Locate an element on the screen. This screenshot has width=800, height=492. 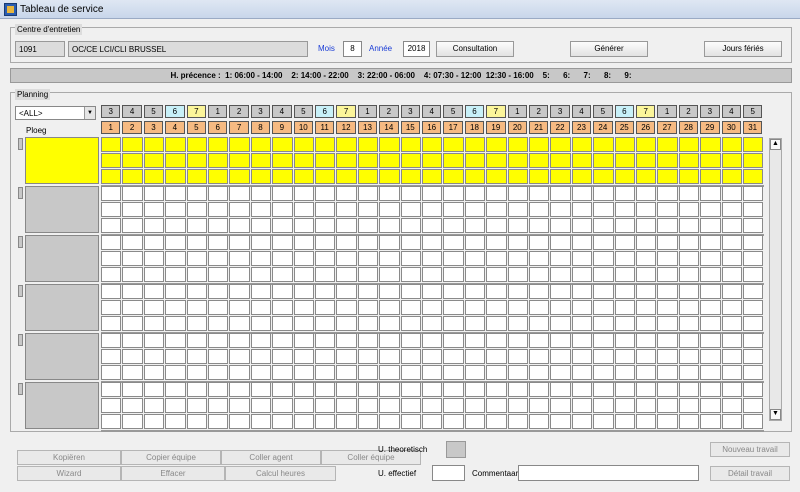
detail-travail-button: Détail travail is located at coordinates (750, 473).